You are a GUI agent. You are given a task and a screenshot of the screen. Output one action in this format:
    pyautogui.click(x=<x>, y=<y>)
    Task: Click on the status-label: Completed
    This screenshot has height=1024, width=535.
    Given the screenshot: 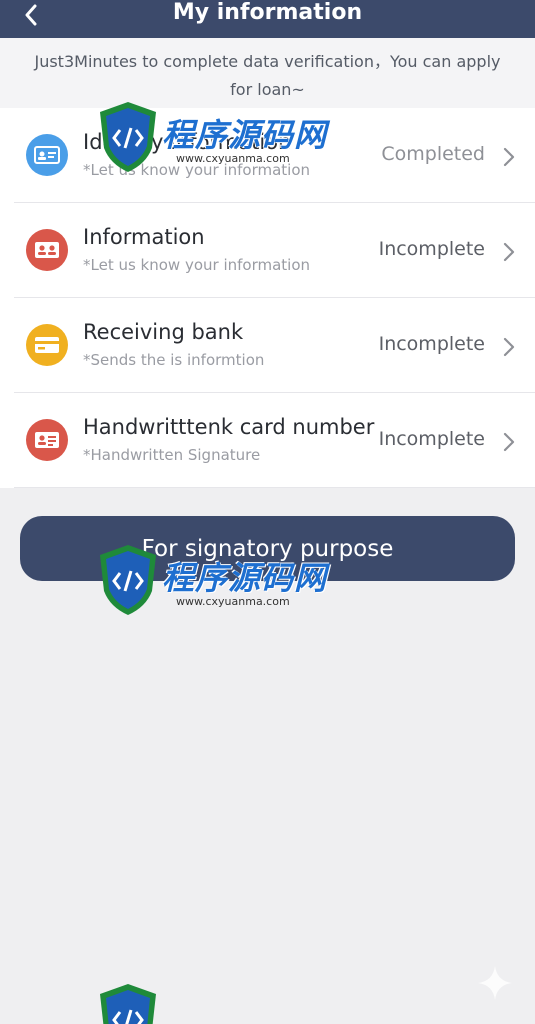 What is the action you would take?
    pyautogui.click(x=433, y=154)
    